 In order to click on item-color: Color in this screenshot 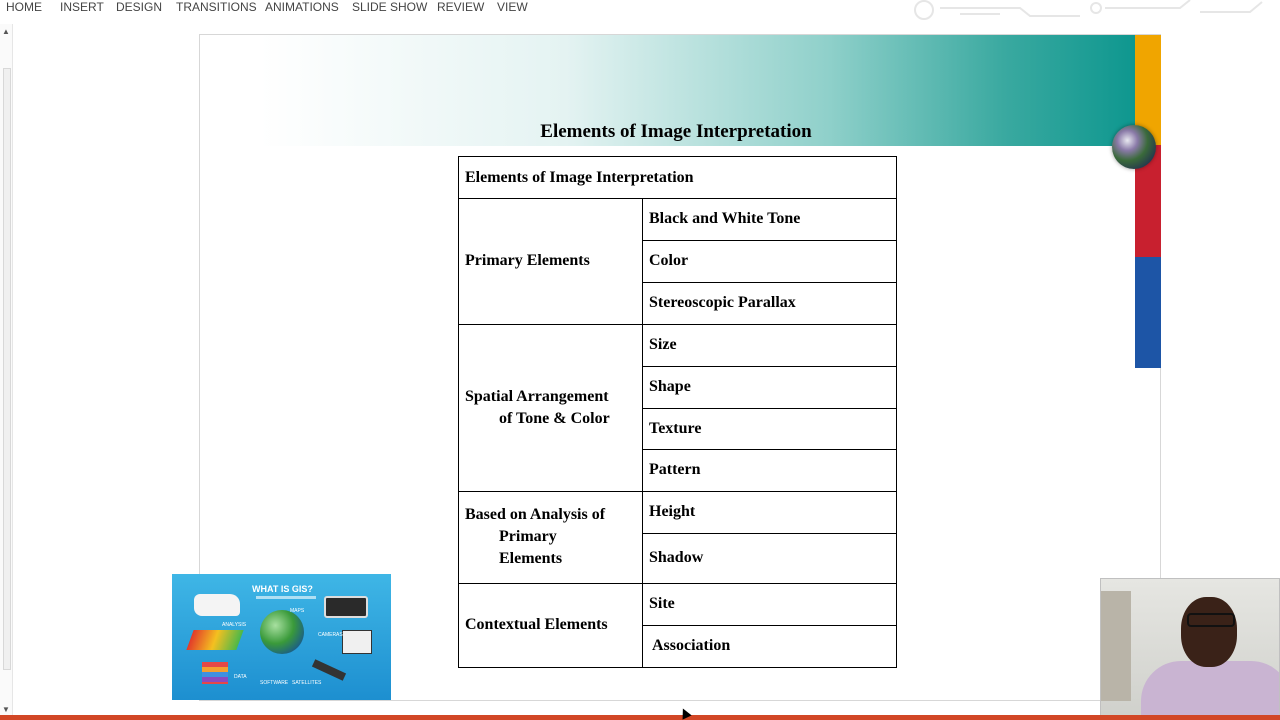, I will do `click(669, 260)`.